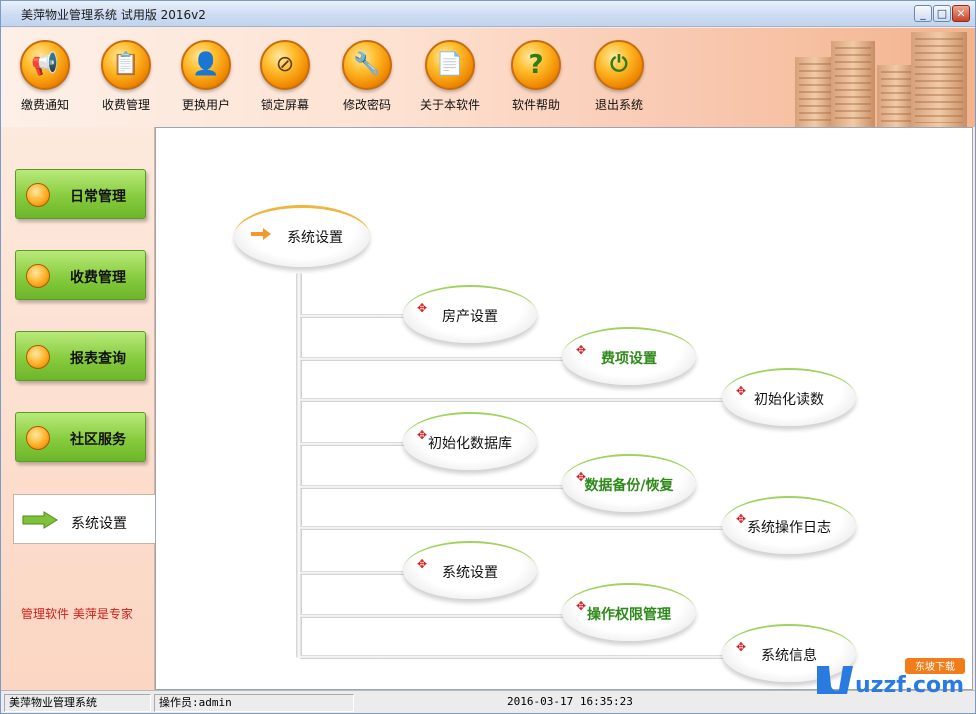  I want to click on maximize-button: □, so click(942, 13).